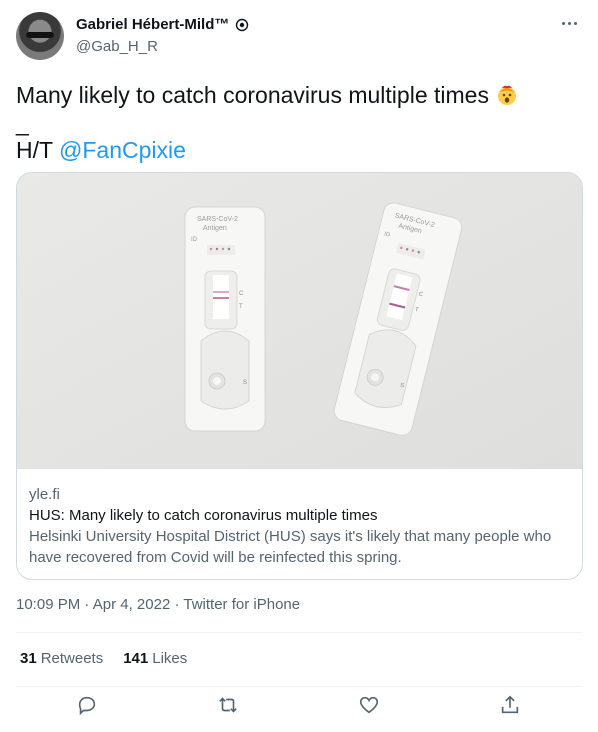  I want to click on retweets-stat: 31 Retweets, so click(61, 658).